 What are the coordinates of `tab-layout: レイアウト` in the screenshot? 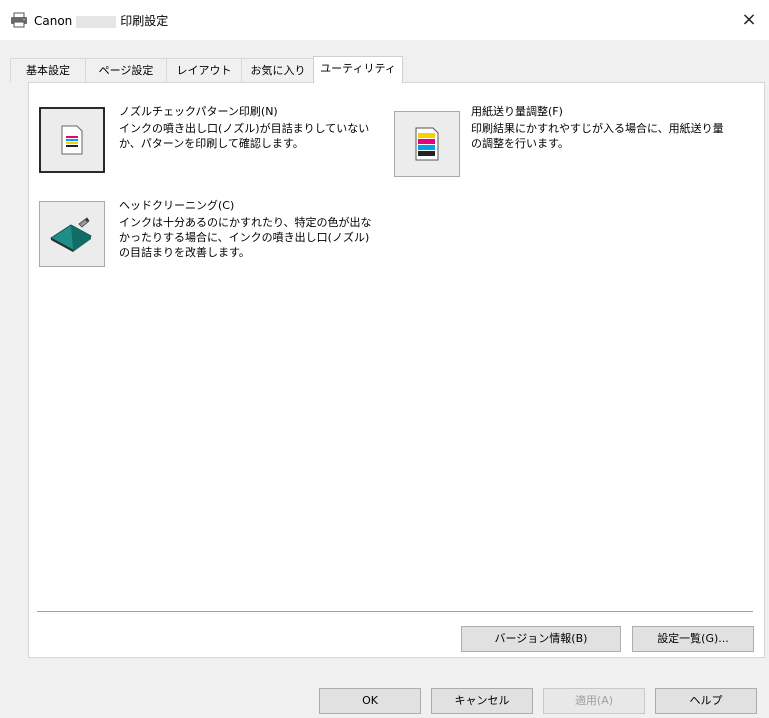 It's located at (204, 70).